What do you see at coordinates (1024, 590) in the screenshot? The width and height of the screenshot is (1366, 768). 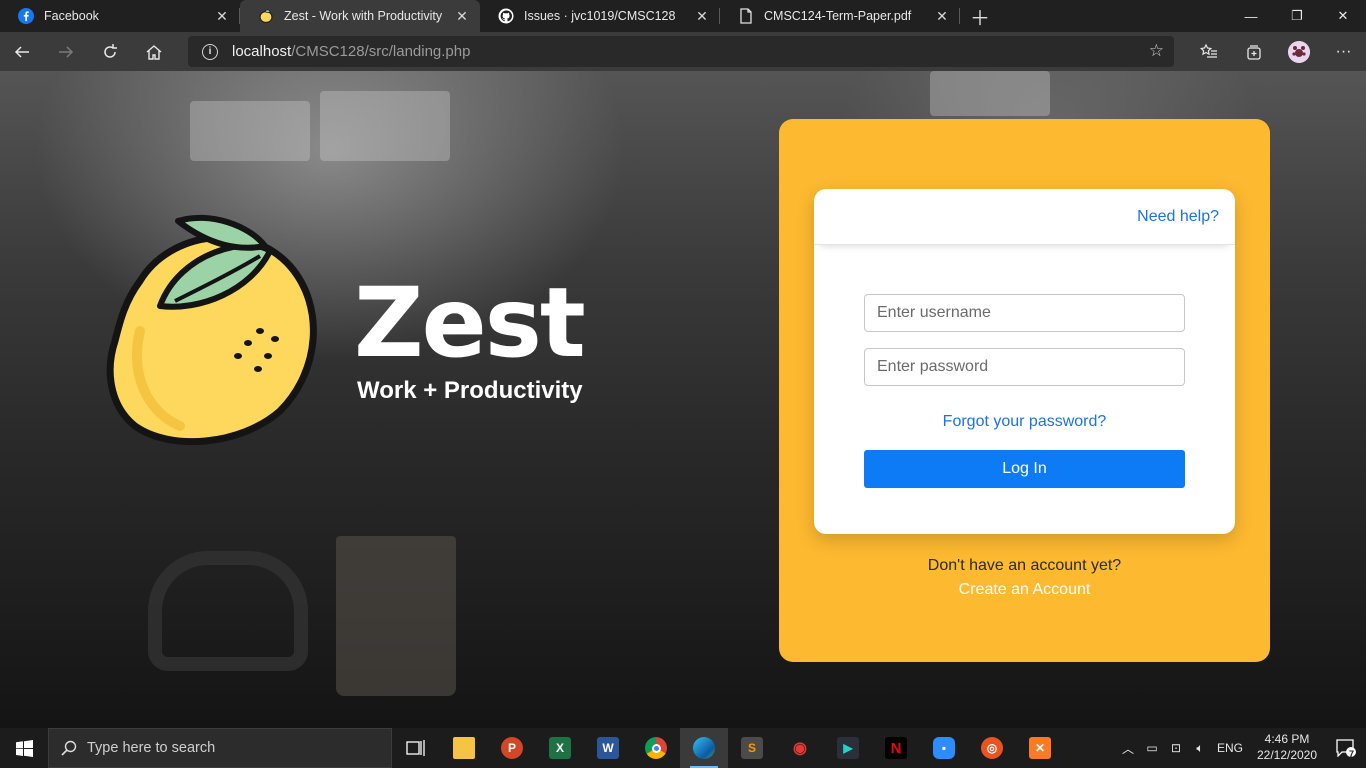 I see `create-account-link: Create an Account` at bounding box center [1024, 590].